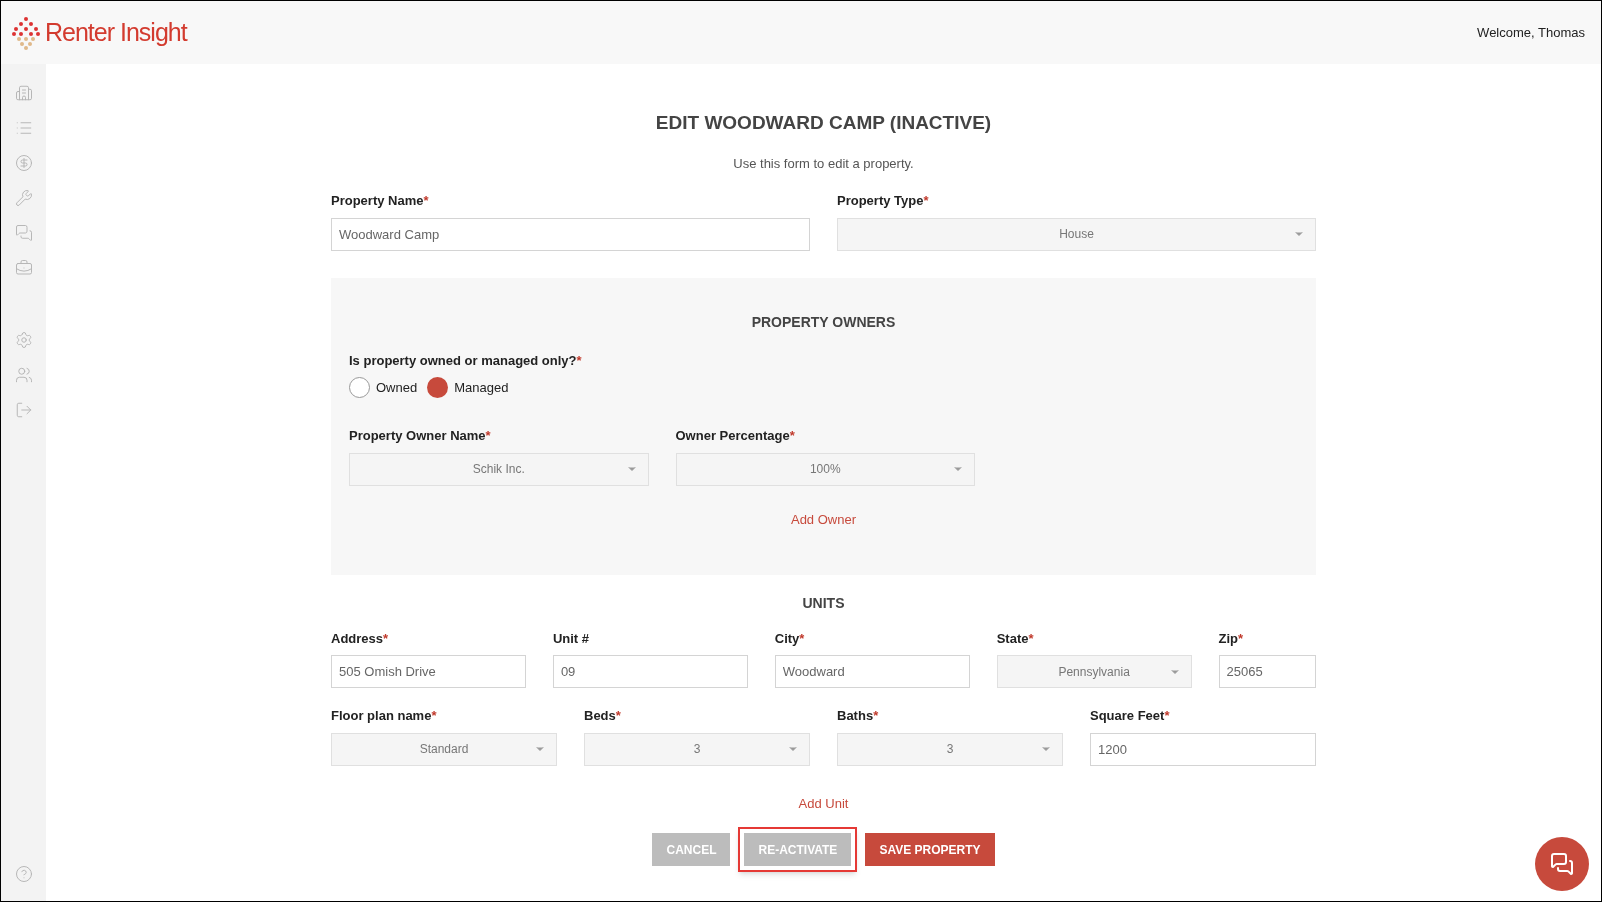  I want to click on logo-icon, so click(26, 32).